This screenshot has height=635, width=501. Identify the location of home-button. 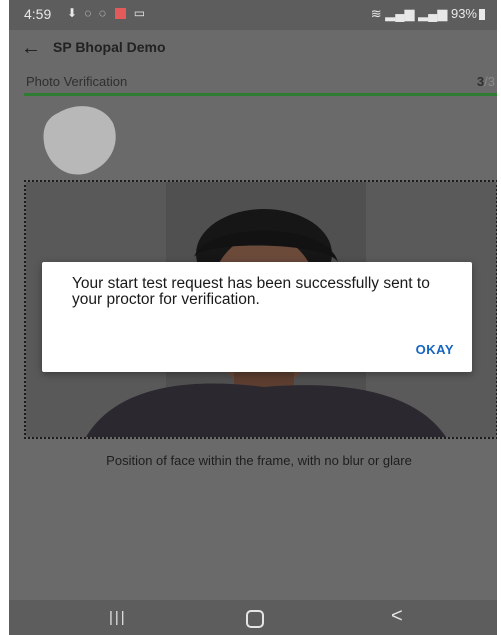
(255, 619).